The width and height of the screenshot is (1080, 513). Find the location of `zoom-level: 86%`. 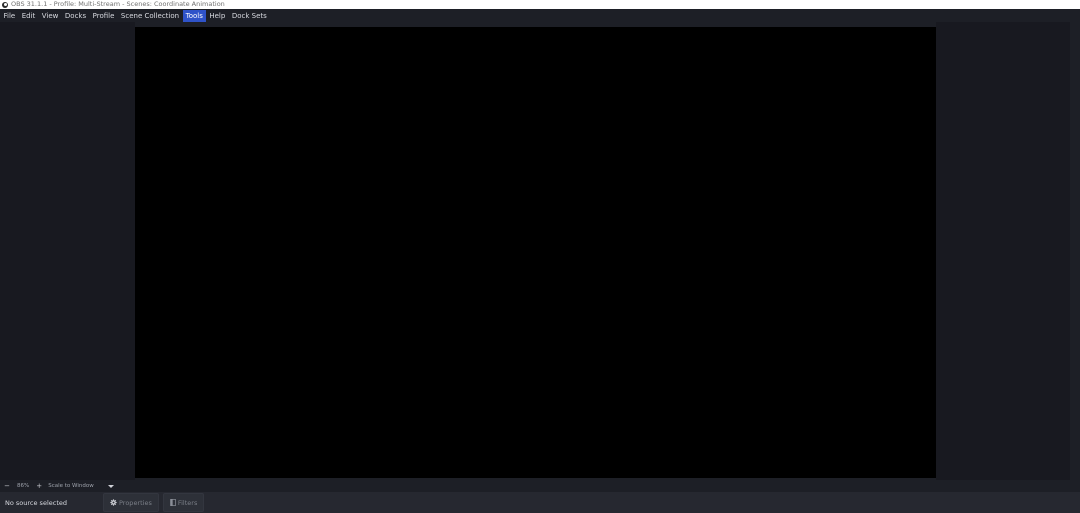

zoom-level: 86% is located at coordinates (23, 486).